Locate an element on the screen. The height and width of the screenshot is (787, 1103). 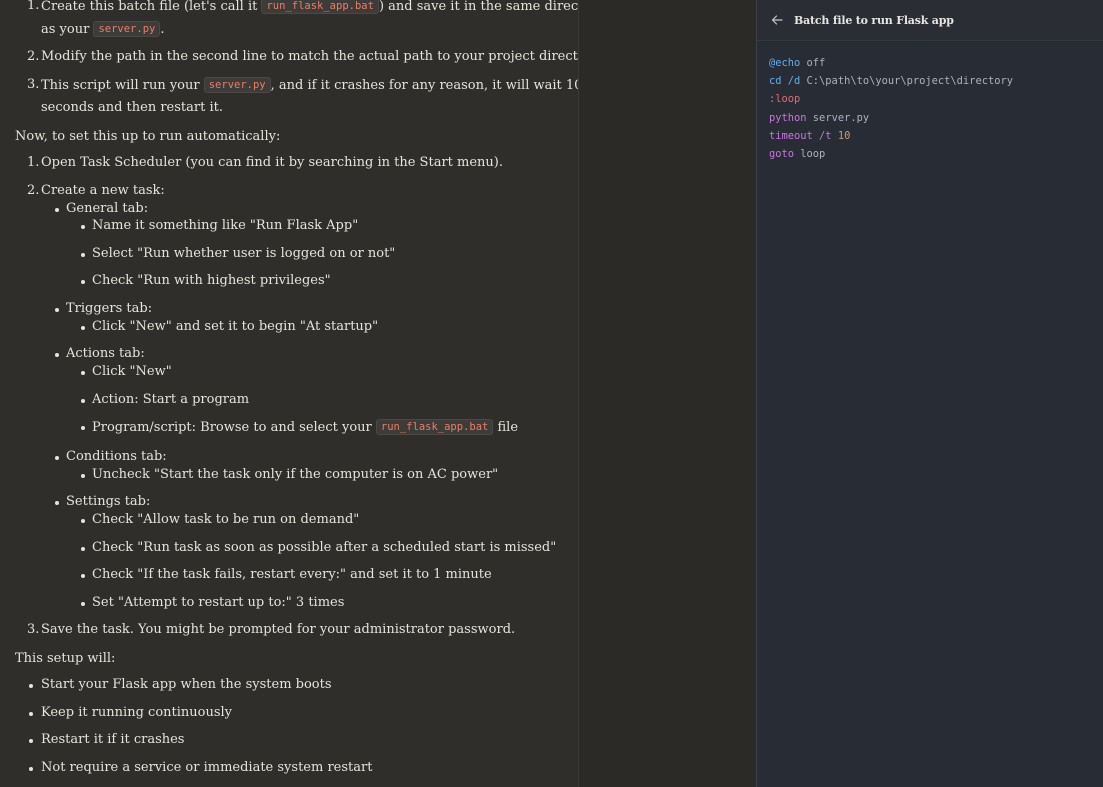
code-token: @echo is located at coordinates (785, 63).